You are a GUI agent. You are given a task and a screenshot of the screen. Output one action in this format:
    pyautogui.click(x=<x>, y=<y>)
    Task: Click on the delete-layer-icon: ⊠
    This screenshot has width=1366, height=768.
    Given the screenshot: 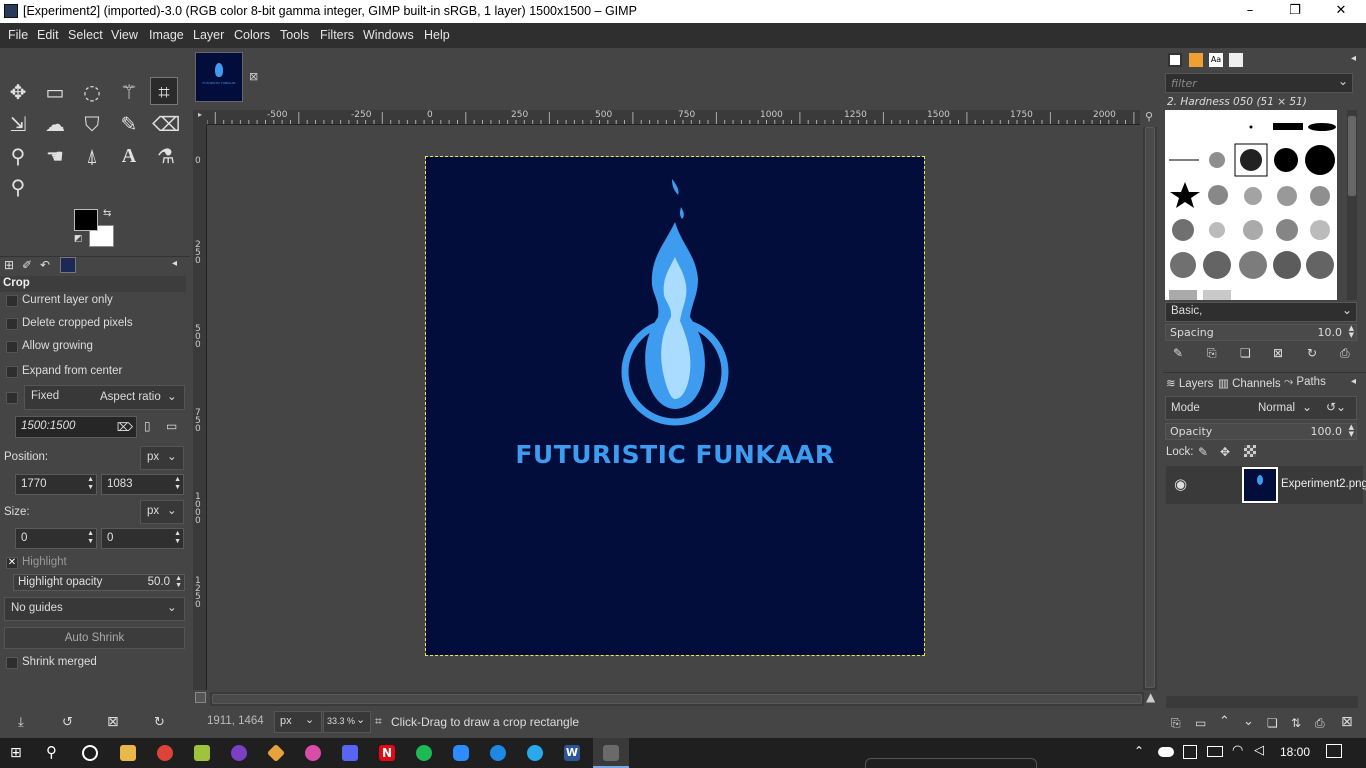 What is the action you would take?
    pyautogui.click(x=1347, y=722)
    